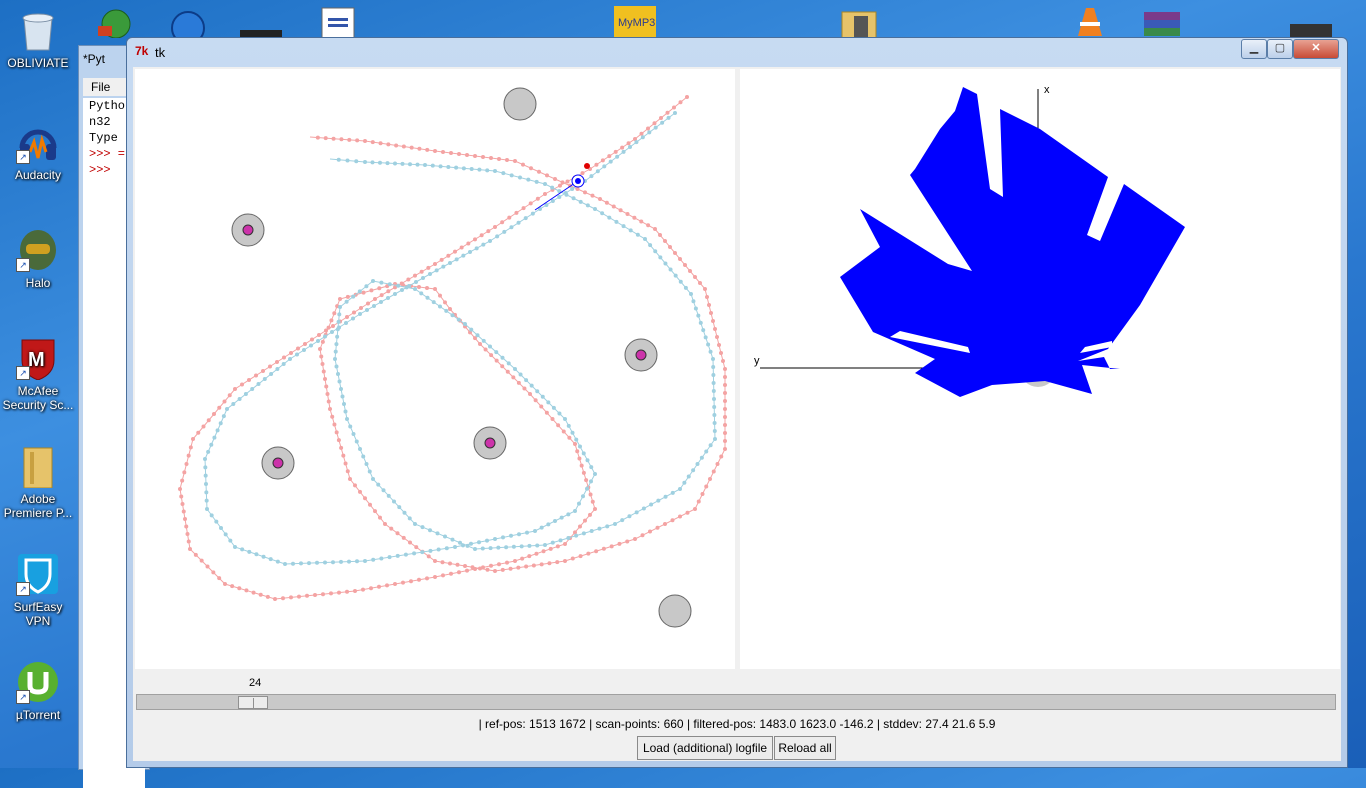 Image resolution: width=1366 pixels, height=788 pixels. What do you see at coordinates (38, 691) in the screenshot?
I see `desktop-icon-utorrent: ↗ µTorrent` at bounding box center [38, 691].